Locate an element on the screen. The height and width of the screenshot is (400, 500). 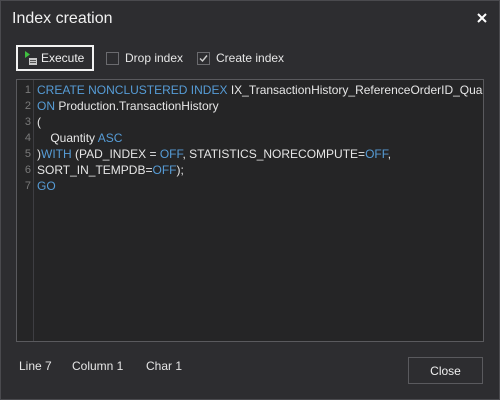
line-number: 5 is located at coordinates (27, 154).